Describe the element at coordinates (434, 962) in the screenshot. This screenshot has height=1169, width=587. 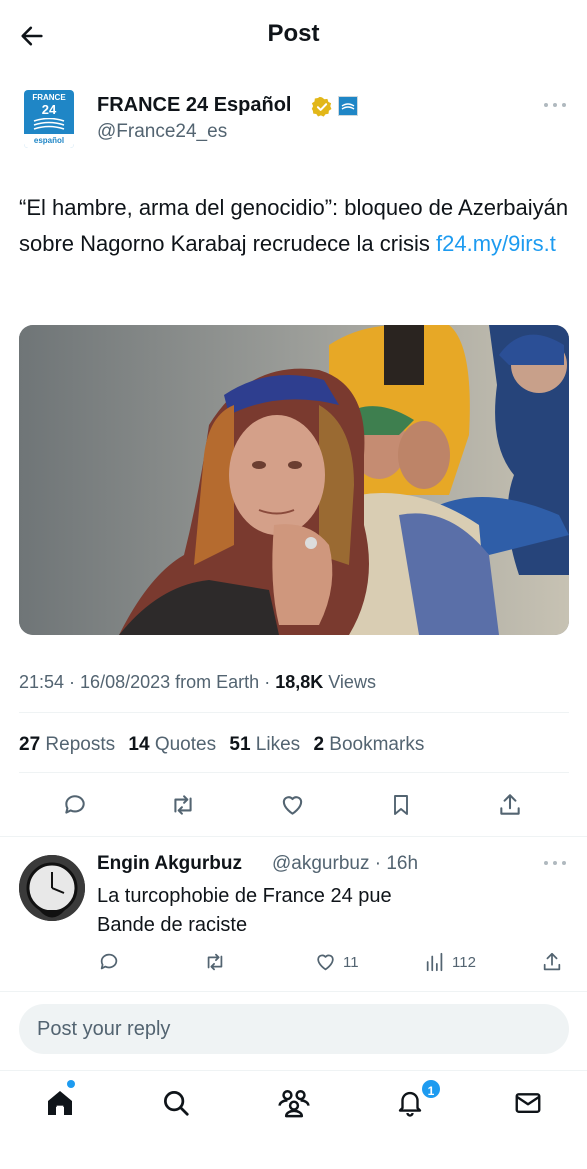
I see `analytics-icon` at that location.